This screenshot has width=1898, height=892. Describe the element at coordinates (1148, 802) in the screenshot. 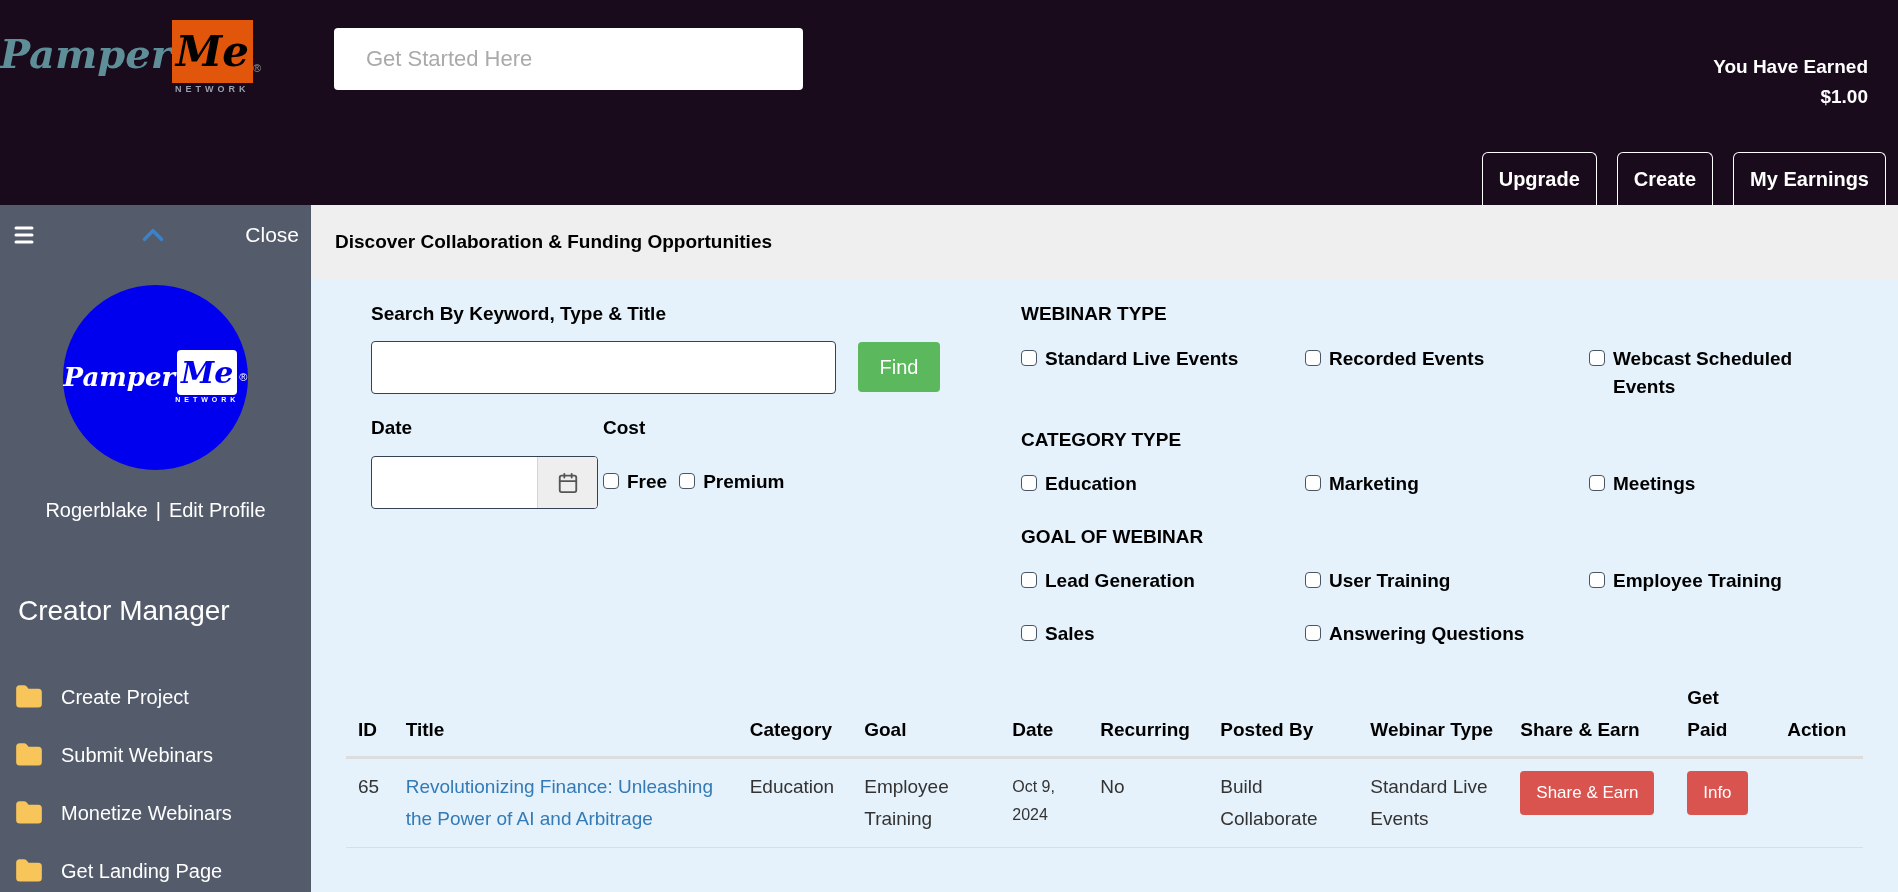

I see `table-cell: No` at that location.